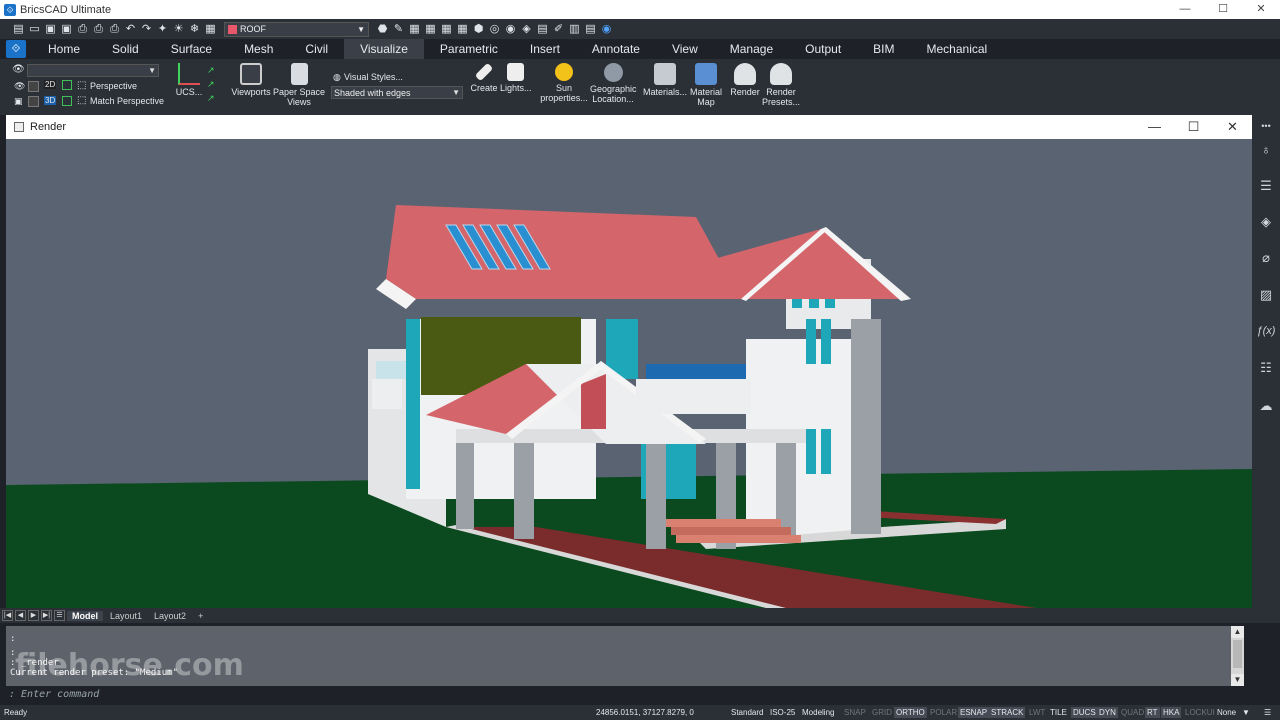 This screenshot has height=720, width=1280. Describe the element at coordinates (50, 84) in the screenshot. I see `view-2d-badge-icon: 2D` at that location.